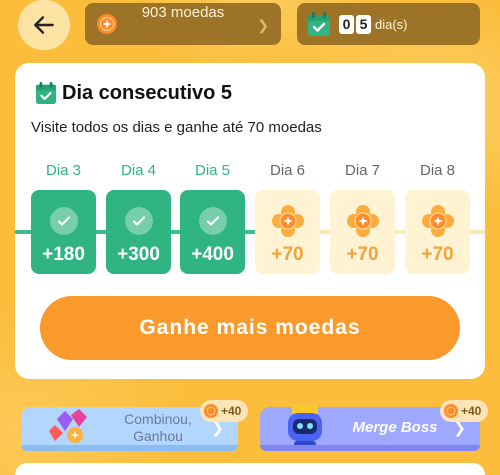 The height and width of the screenshot is (475, 500). I want to click on game-name: Merge Boss, so click(395, 427).